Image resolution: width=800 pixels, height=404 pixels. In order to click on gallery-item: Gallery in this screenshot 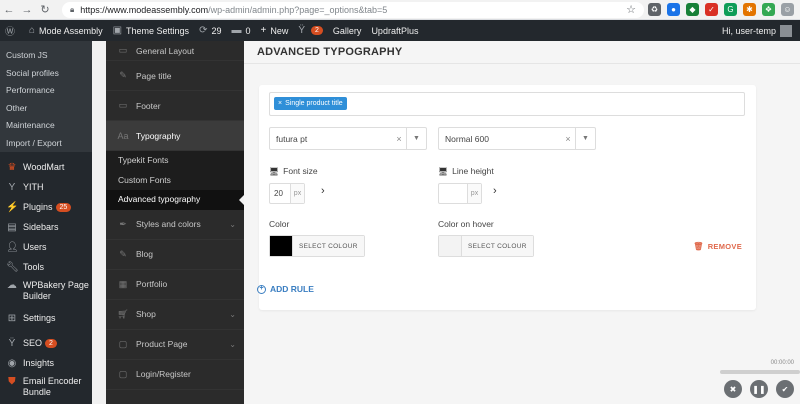, I will do `click(347, 30)`.